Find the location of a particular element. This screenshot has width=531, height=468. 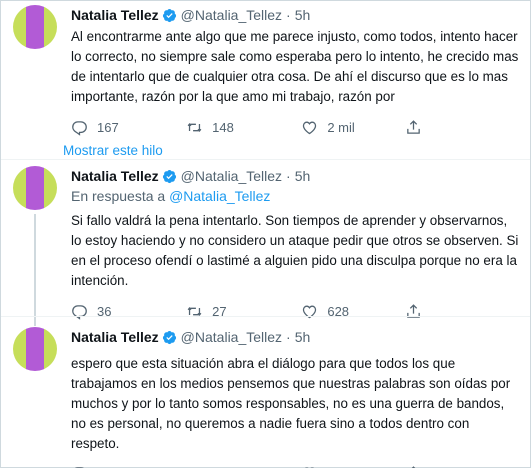

action-bar: 167 148 2 mil is located at coordinates (295, 127).